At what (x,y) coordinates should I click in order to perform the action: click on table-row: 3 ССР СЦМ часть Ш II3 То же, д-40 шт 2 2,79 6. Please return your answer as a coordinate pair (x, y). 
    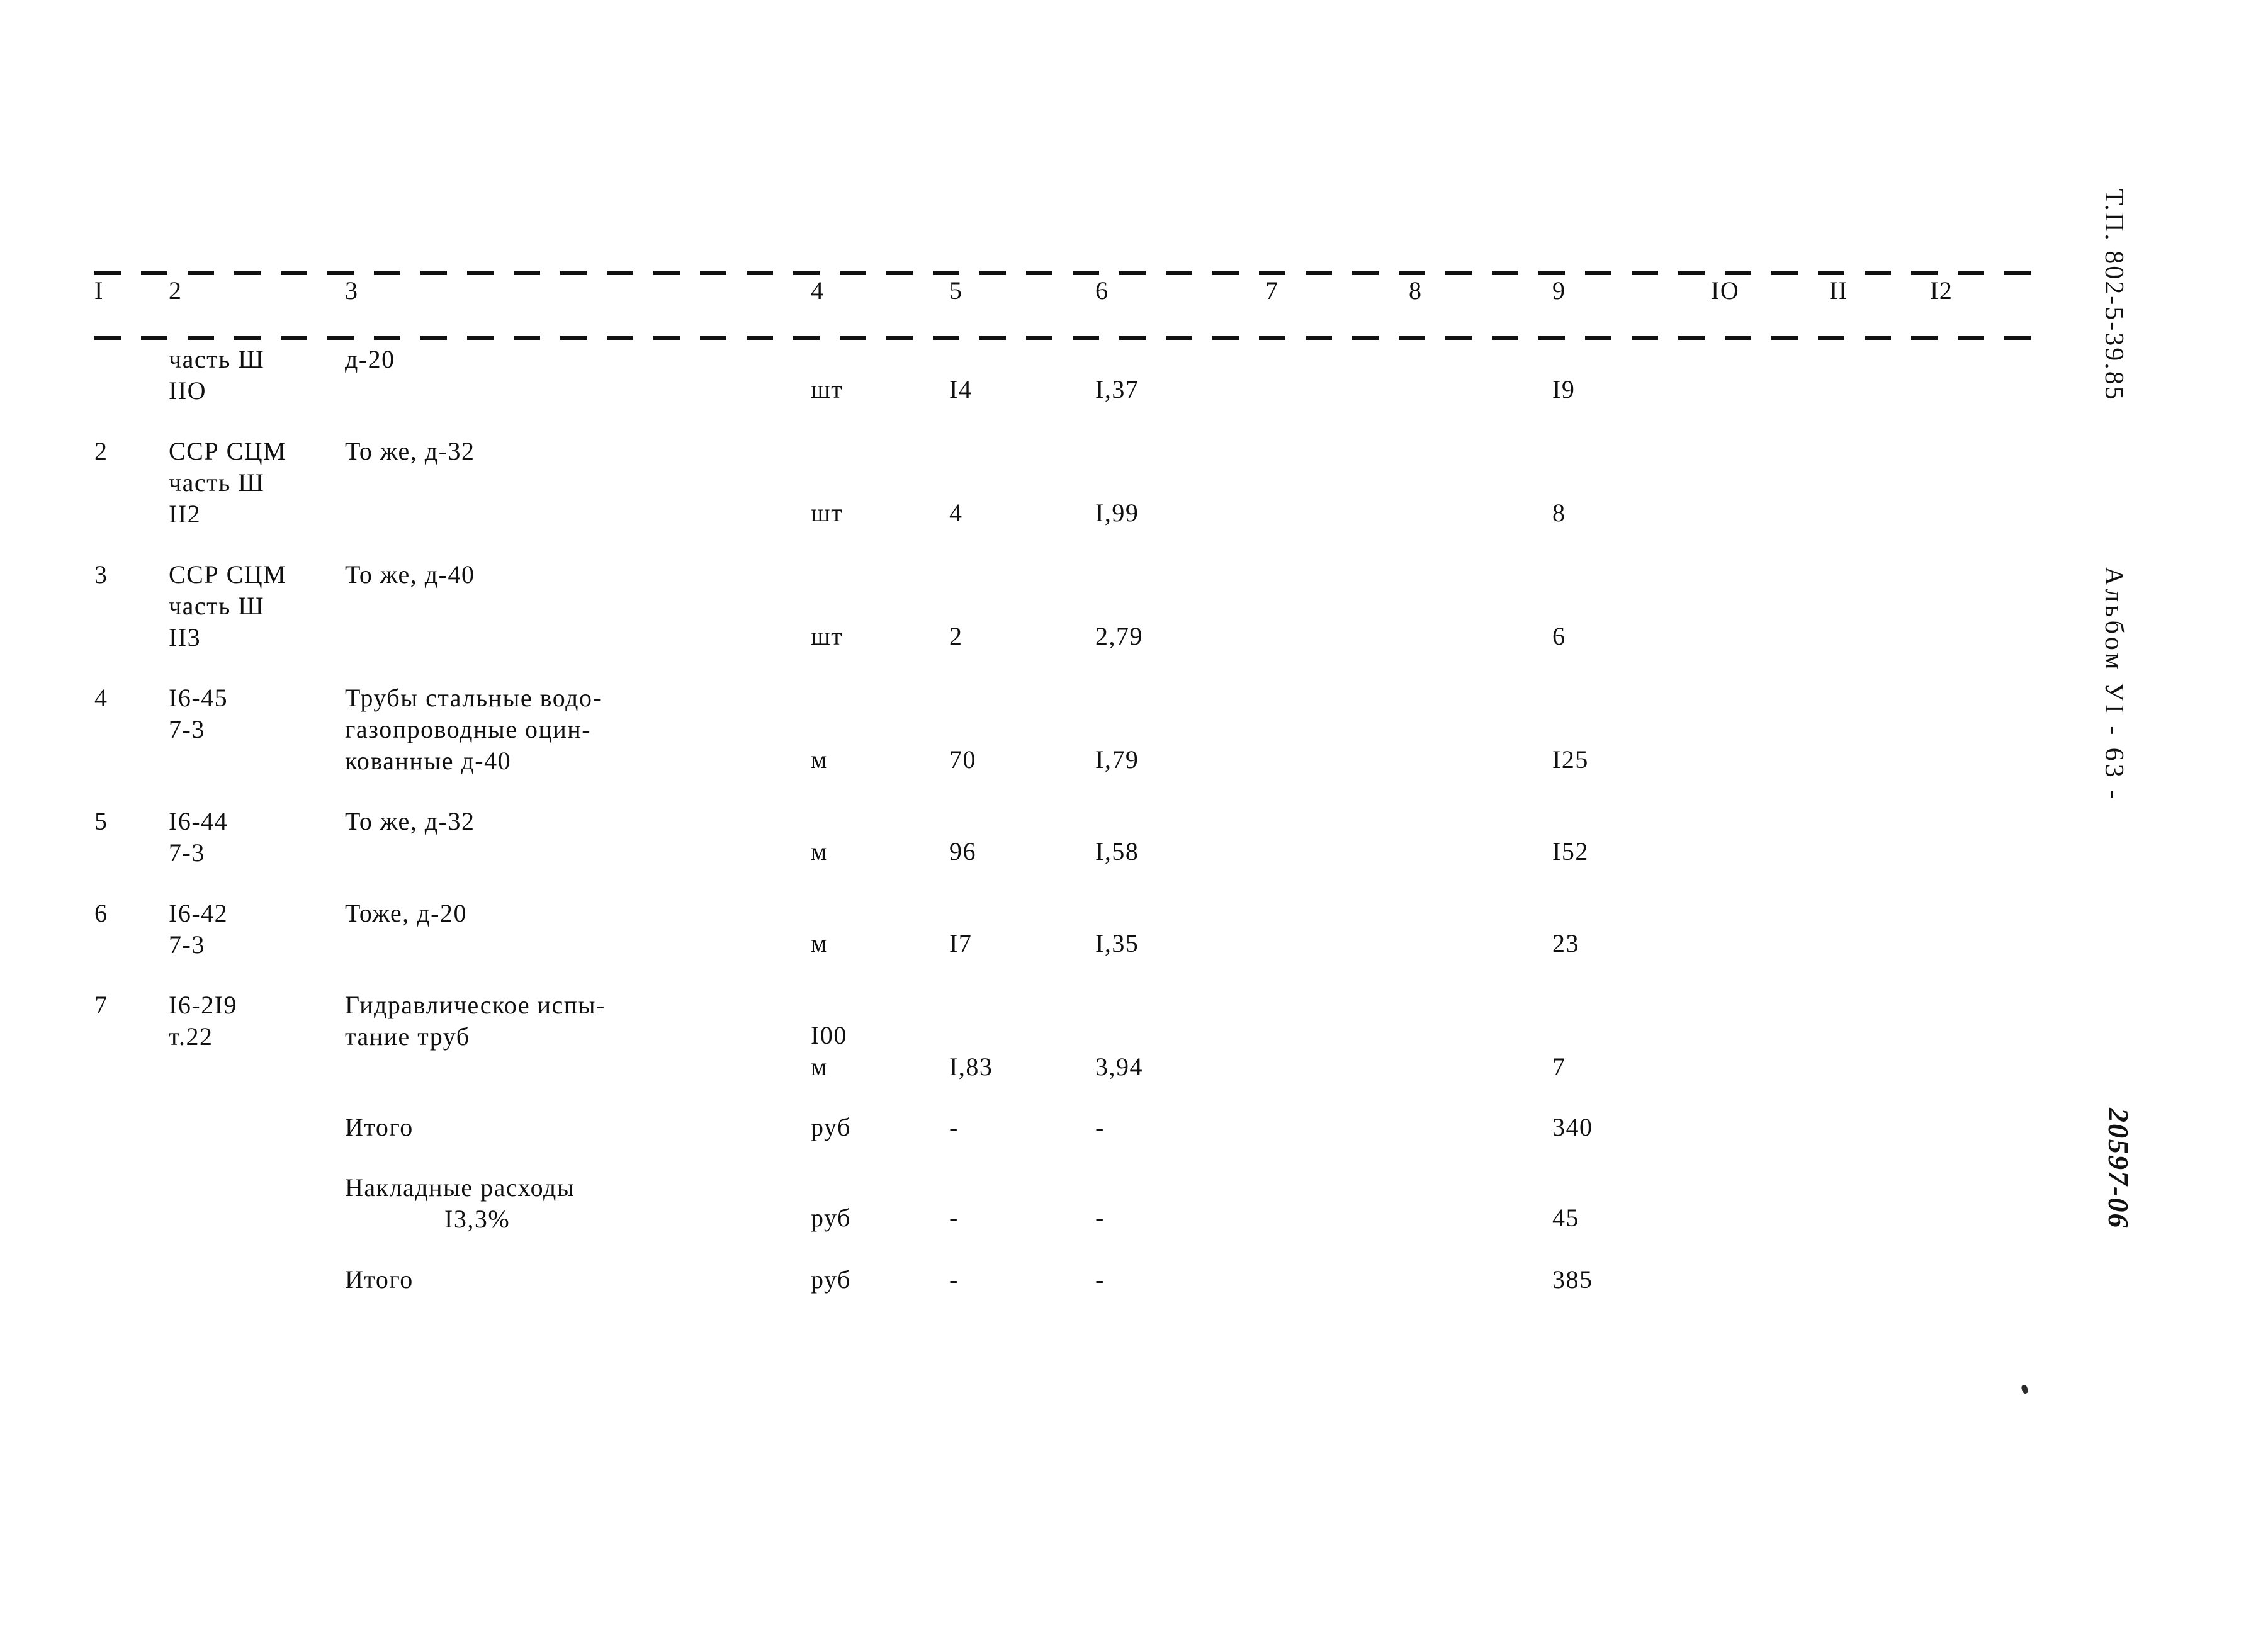
    Looking at the image, I should click on (1063, 604).